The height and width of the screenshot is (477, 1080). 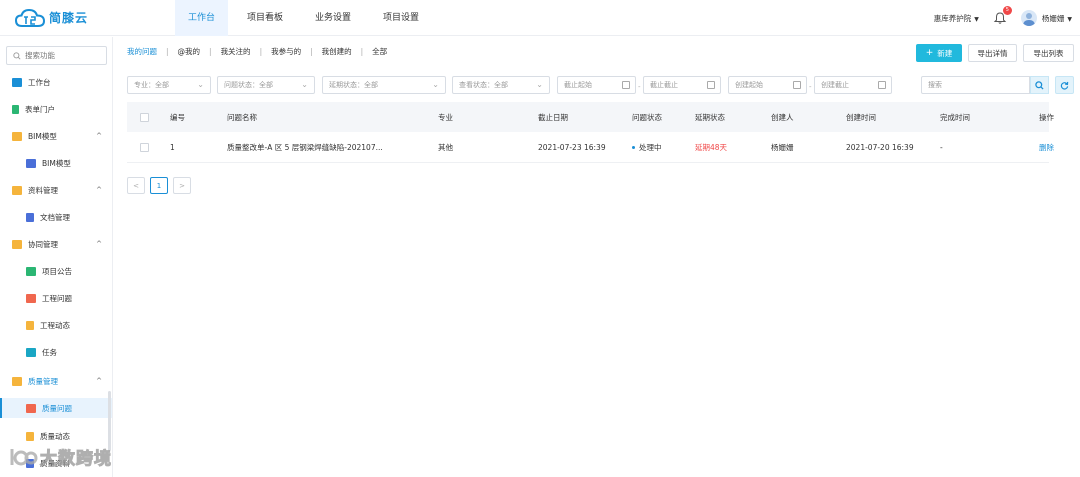 I want to click on nav-workbench: 工作台, so click(x=202, y=18).